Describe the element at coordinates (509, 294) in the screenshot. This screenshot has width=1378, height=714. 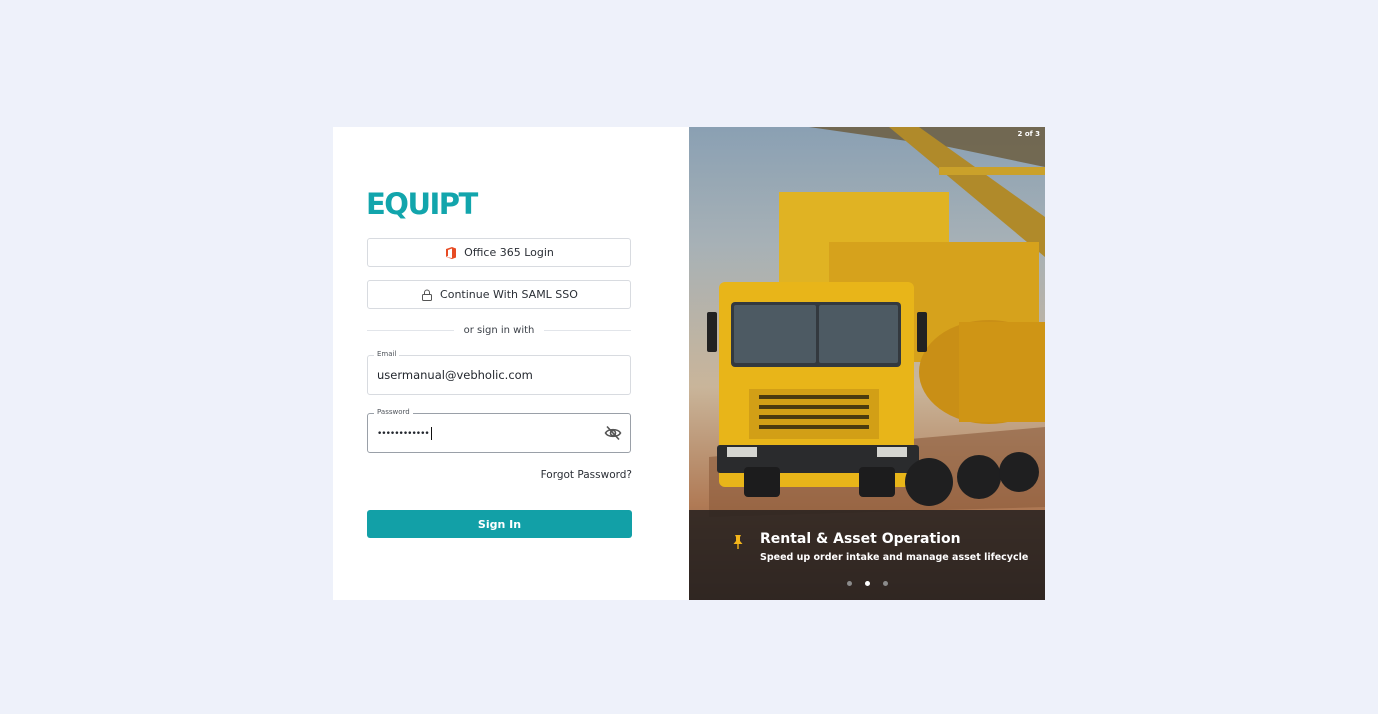
I see `saml-sso-label: Continue With SAML SSO` at that location.